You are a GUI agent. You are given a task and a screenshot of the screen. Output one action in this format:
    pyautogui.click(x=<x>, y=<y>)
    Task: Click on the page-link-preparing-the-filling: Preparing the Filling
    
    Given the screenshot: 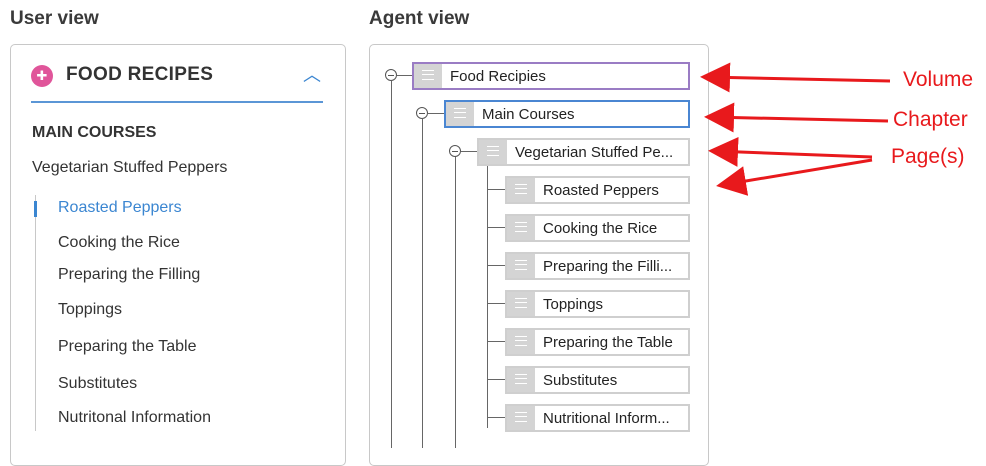 What is the action you would take?
    pyautogui.click(x=129, y=275)
    